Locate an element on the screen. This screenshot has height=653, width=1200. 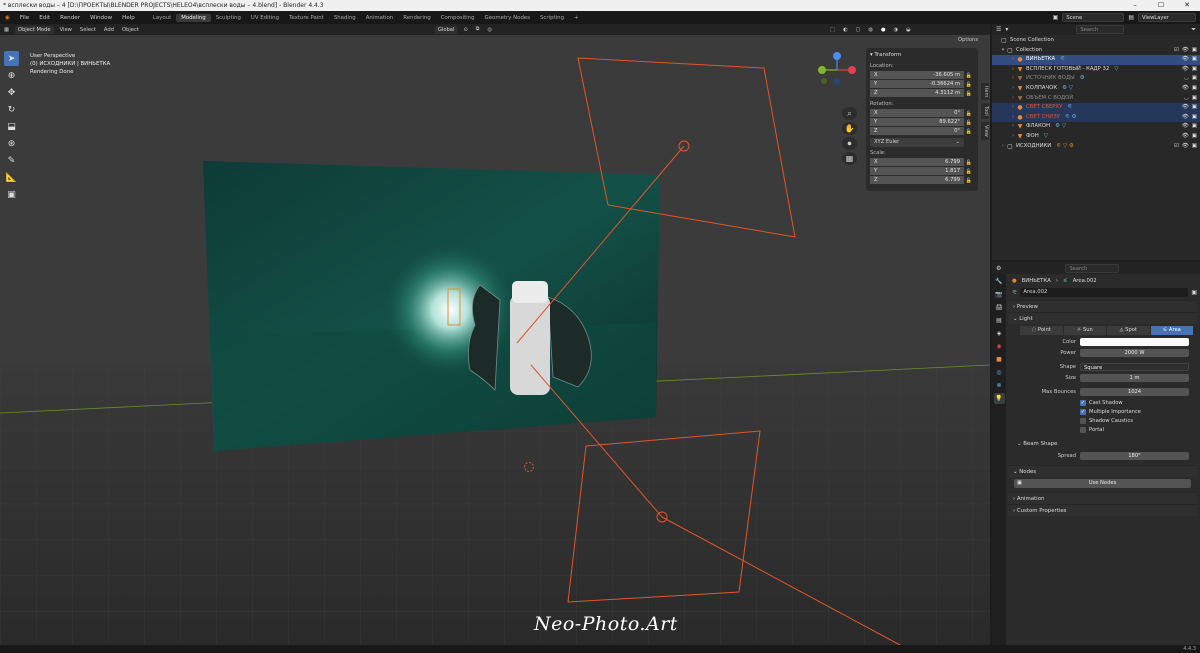
minimize-icon: – is located at coordinates (1135, 5).